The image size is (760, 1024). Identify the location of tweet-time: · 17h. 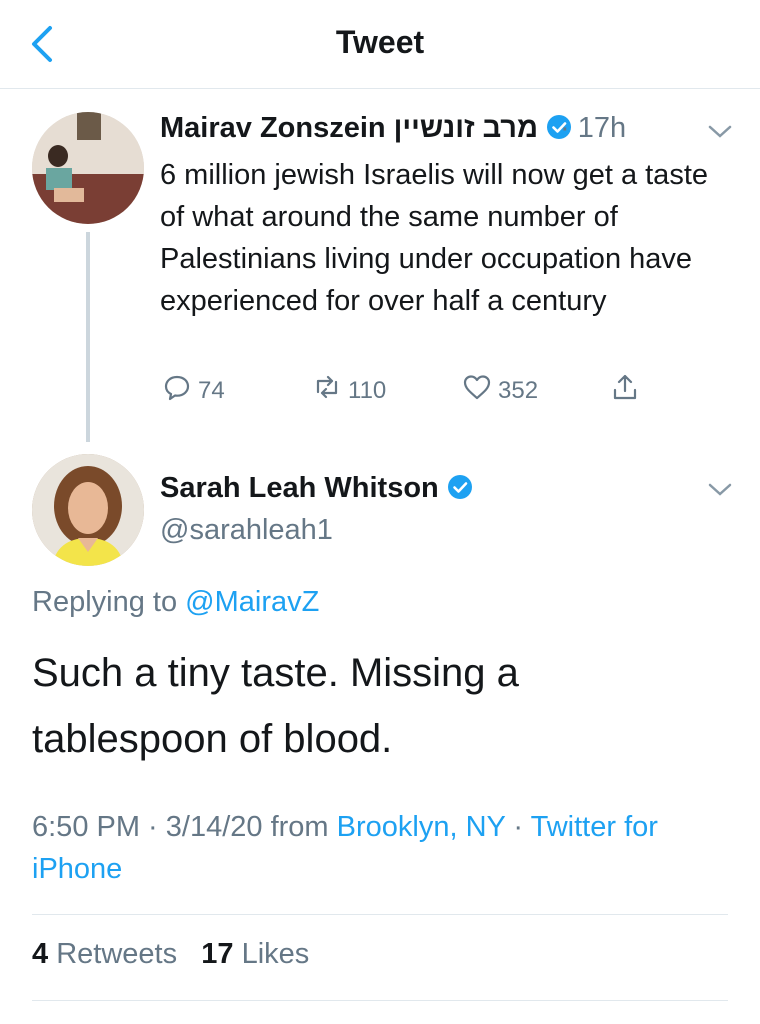
(593, 128).